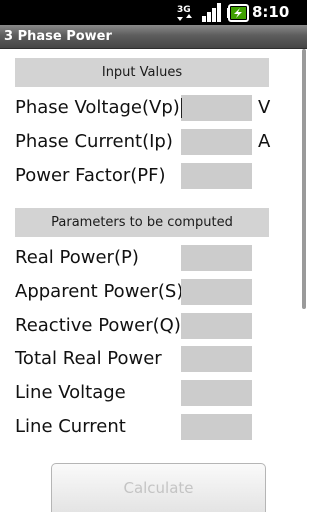 Image resolution: width=320 pixels, height=512 pixels. I want to click on current-unit: A, so click(264, 141).